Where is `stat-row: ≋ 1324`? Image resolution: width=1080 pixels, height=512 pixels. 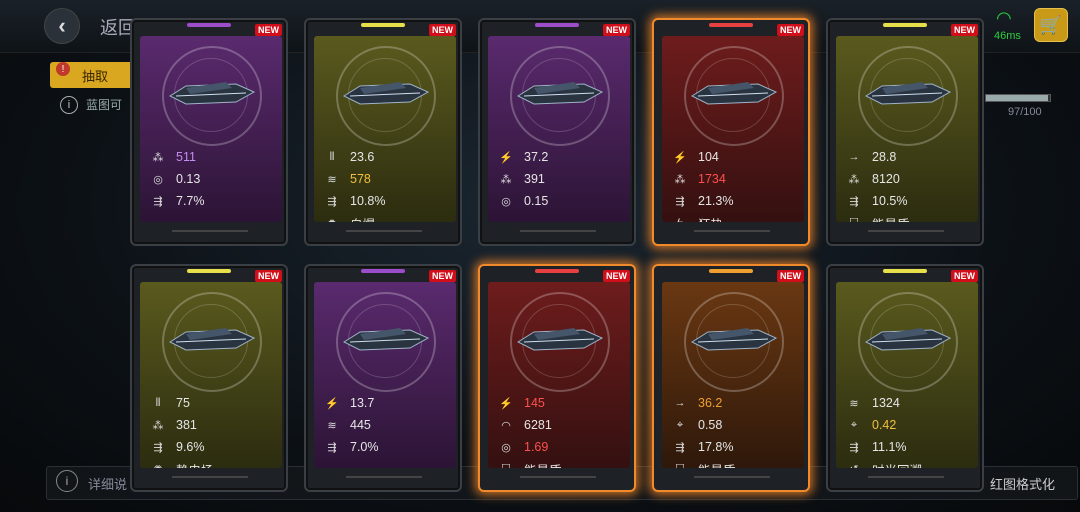
stat-row: ≋ 1324 is located at coordinates (872, 403).